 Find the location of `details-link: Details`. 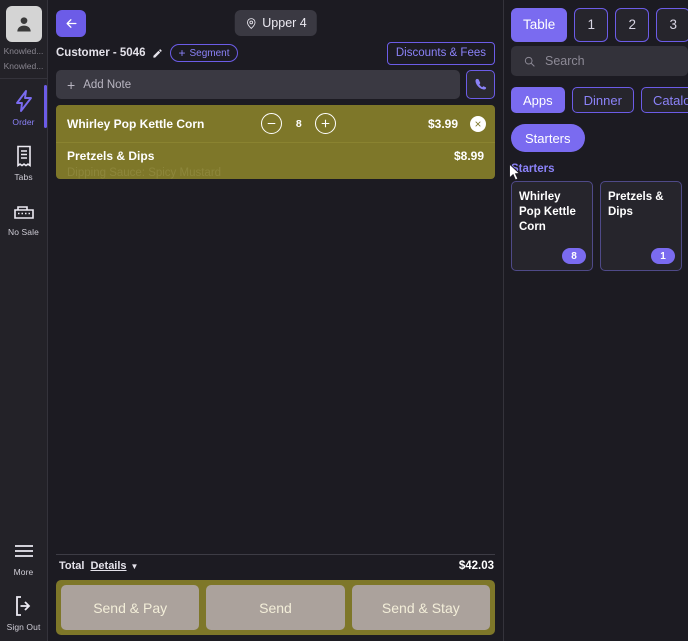

details-link: Details is located at coordinates (108, 566).